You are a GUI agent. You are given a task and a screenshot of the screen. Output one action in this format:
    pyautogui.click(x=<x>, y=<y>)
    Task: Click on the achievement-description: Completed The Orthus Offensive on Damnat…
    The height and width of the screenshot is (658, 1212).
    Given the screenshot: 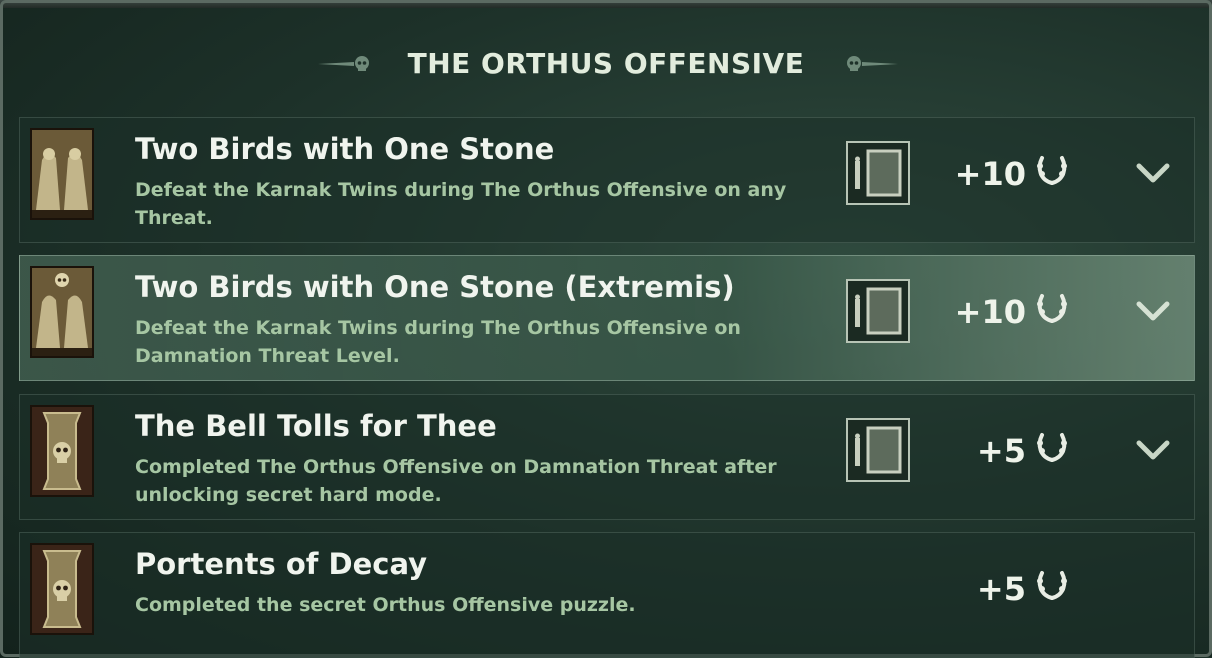 What is the action you would take?
    pyautogui.click(x=456, y=481)
    